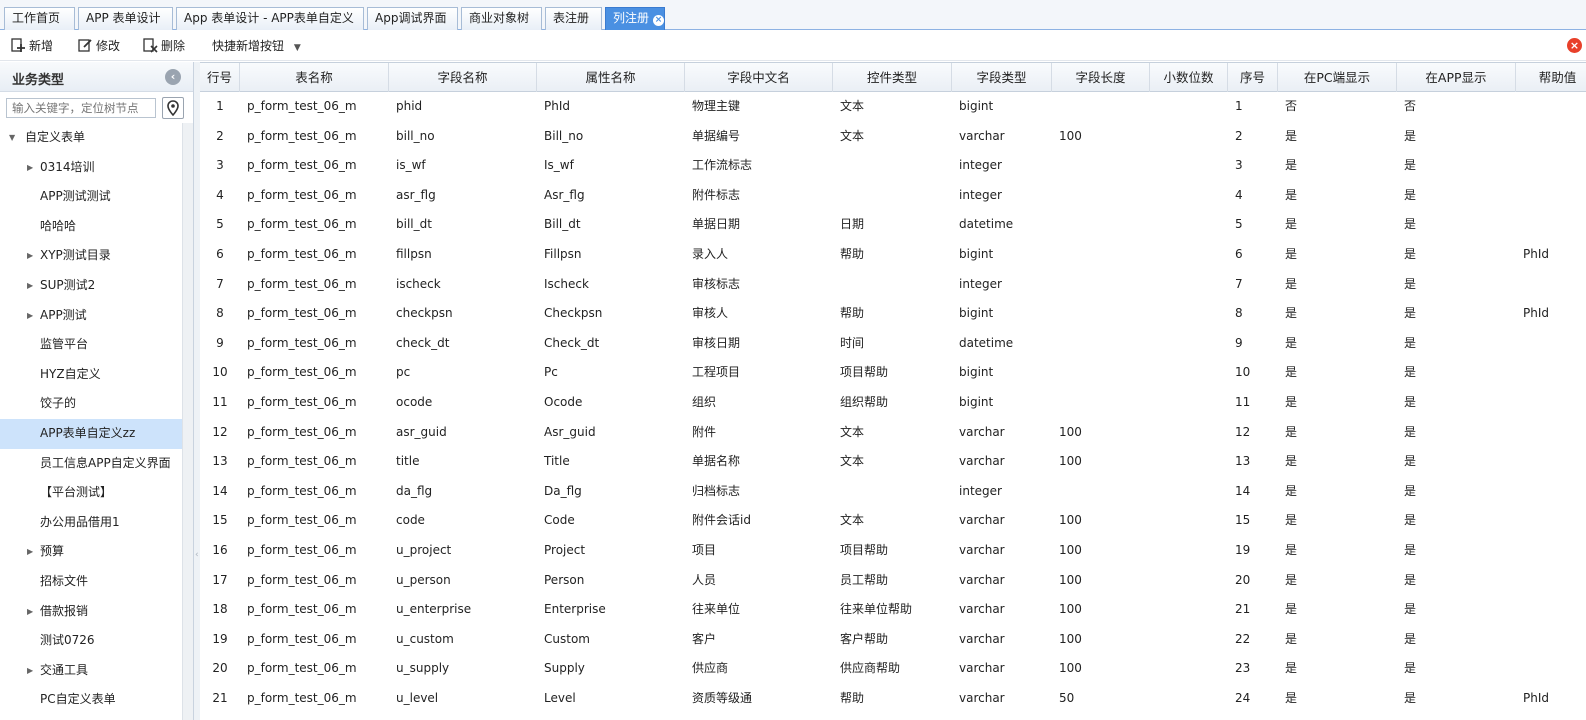 Image resolution: width=1586 pixels, height=720 pixels. What do you see at coordinates (91, 434) in the screenshot?
I see `tree-item: APP表单自定义zz` at bounding box center [91, 434].